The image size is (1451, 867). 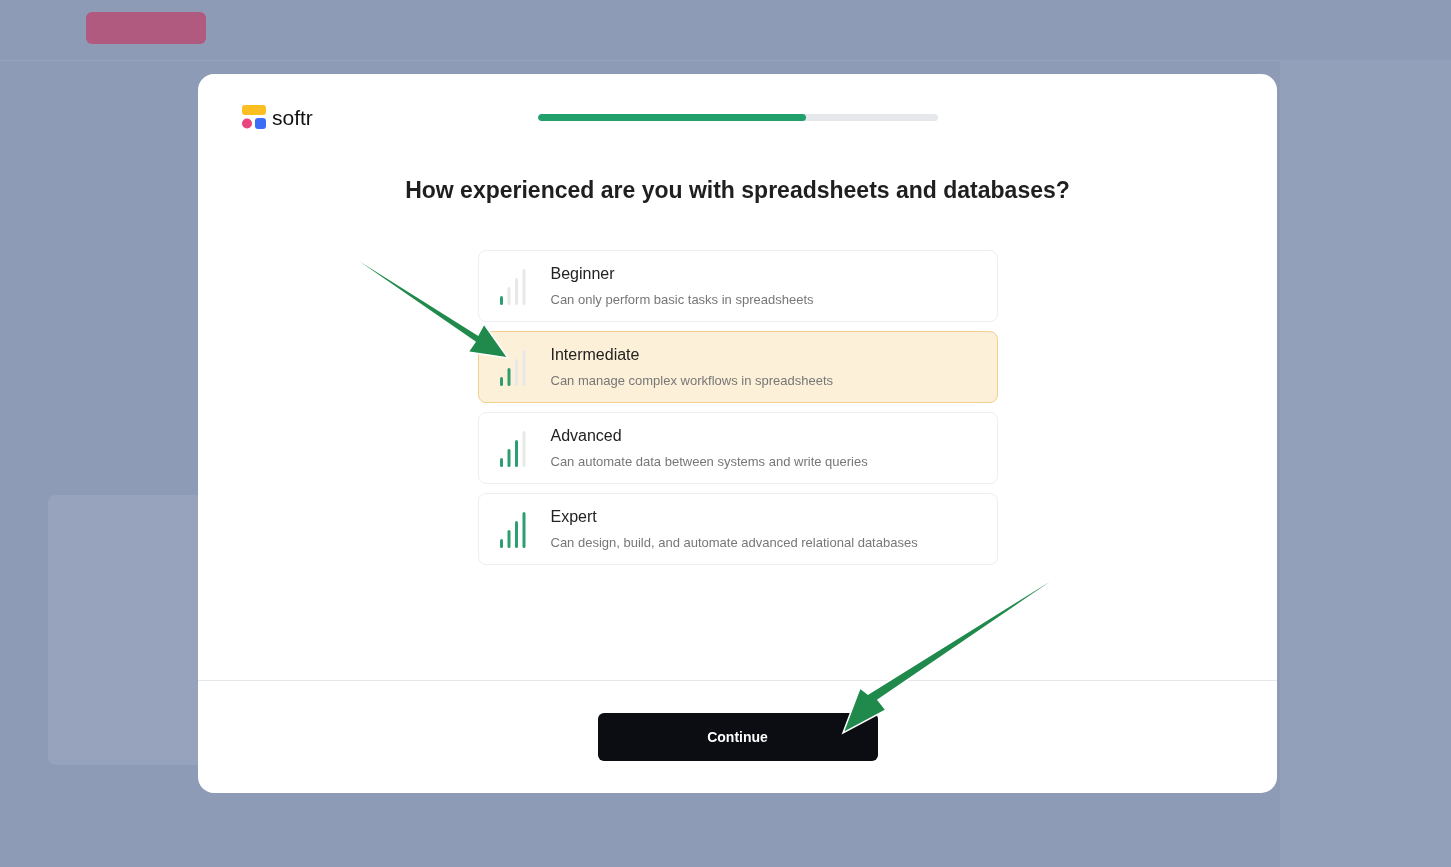 What do you see at coordinates (586, 435) in the screenshot?
I see `option-title: Advanced` at bounding box center [586, 435].